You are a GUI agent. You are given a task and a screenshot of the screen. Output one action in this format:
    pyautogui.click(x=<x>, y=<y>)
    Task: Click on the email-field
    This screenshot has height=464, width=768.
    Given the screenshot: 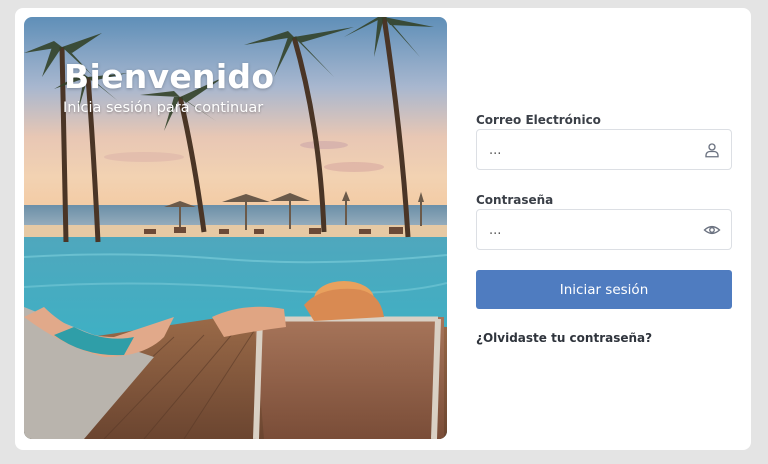 What is the action you would take?
    pyautogui.click(x=589, y=150)
    